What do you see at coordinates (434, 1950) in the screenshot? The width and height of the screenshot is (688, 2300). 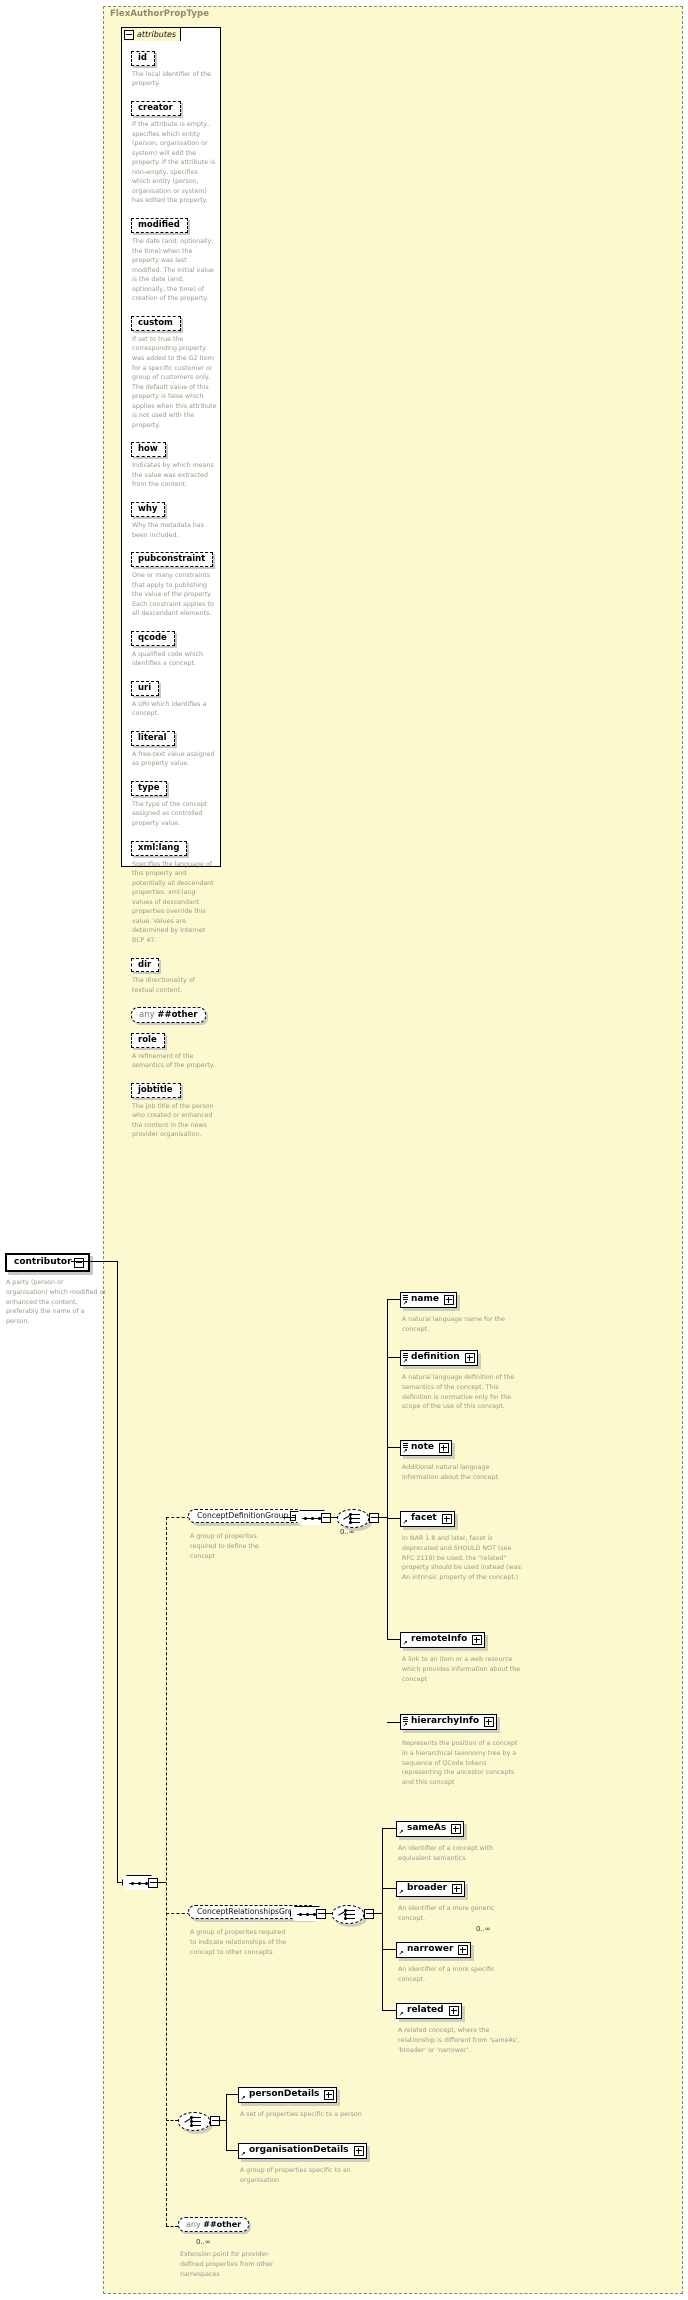 I see `element-narrower: ↗ narrower` at bounding box center [434, 1950].